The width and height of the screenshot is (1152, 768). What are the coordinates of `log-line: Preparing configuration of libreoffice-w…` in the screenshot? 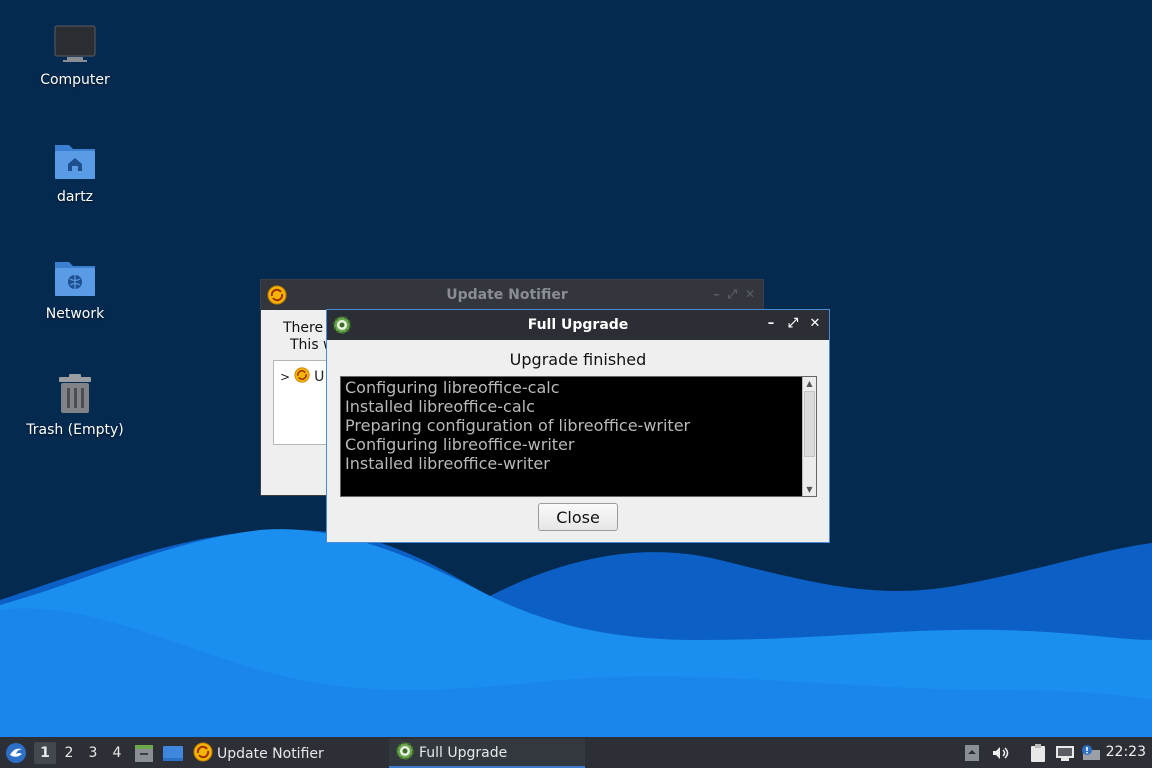 It's located at (518, 425).